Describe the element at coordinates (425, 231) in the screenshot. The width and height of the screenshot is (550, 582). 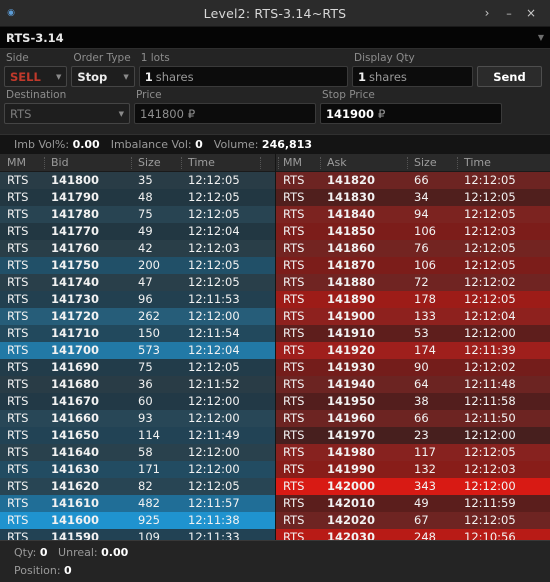
I see `cell-size: 106` at that location.